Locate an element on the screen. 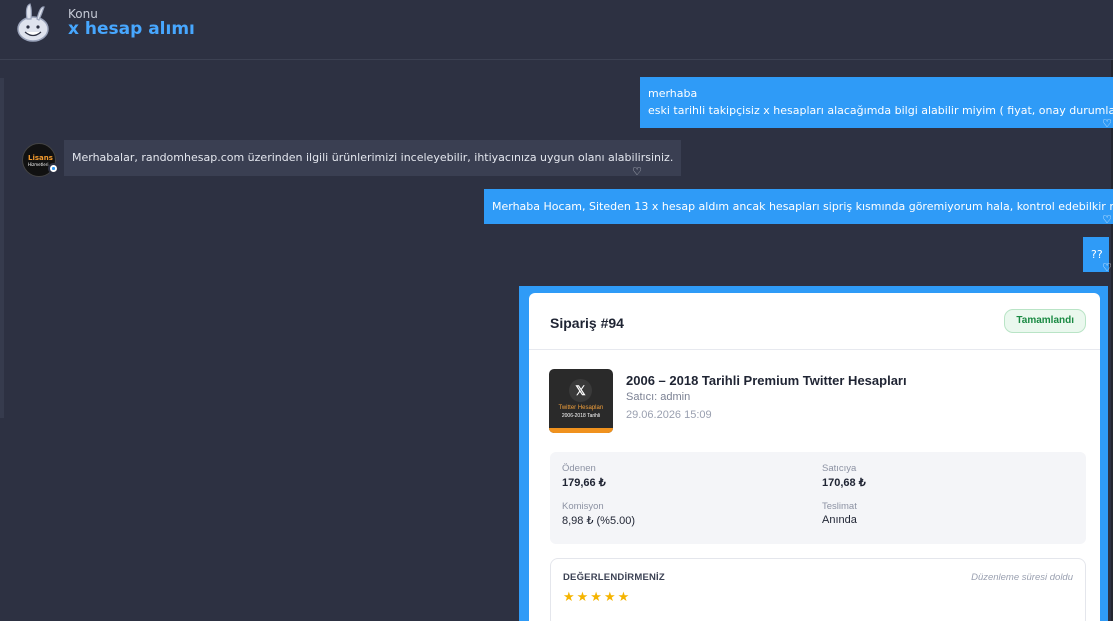  scroll-strip-left is located at coordinates (2, 248).